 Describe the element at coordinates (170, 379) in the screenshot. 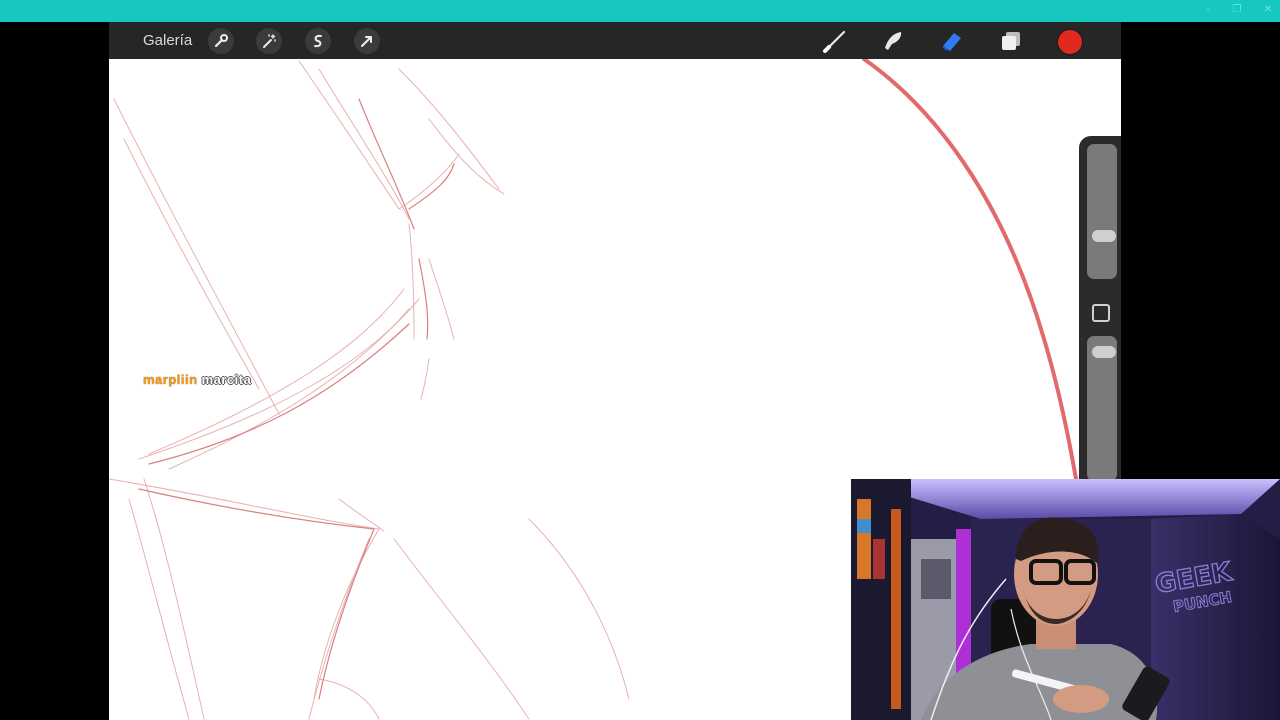

I see `chat-username: marpliin` at that location.